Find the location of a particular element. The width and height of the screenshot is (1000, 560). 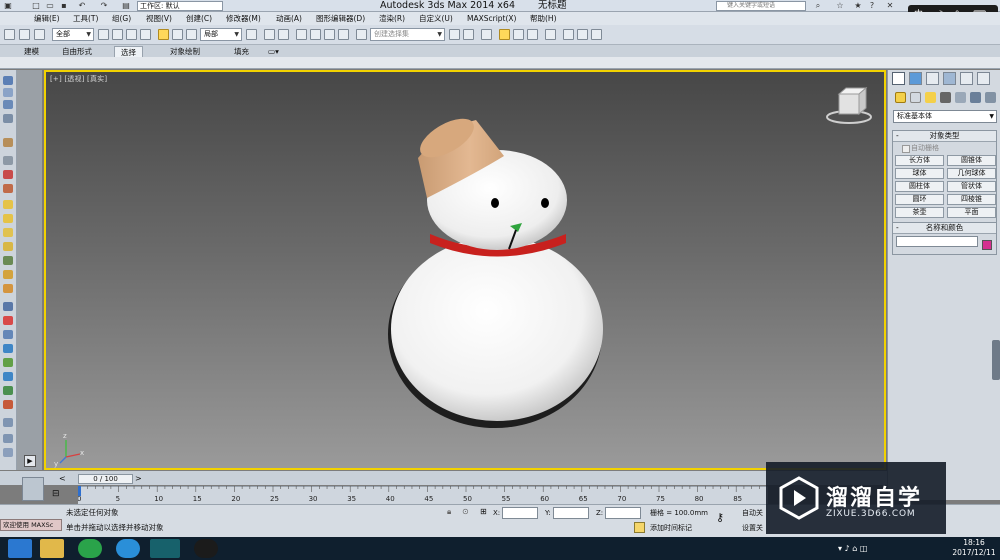

utilities-panel-icon is located at coordinates (983, 78).